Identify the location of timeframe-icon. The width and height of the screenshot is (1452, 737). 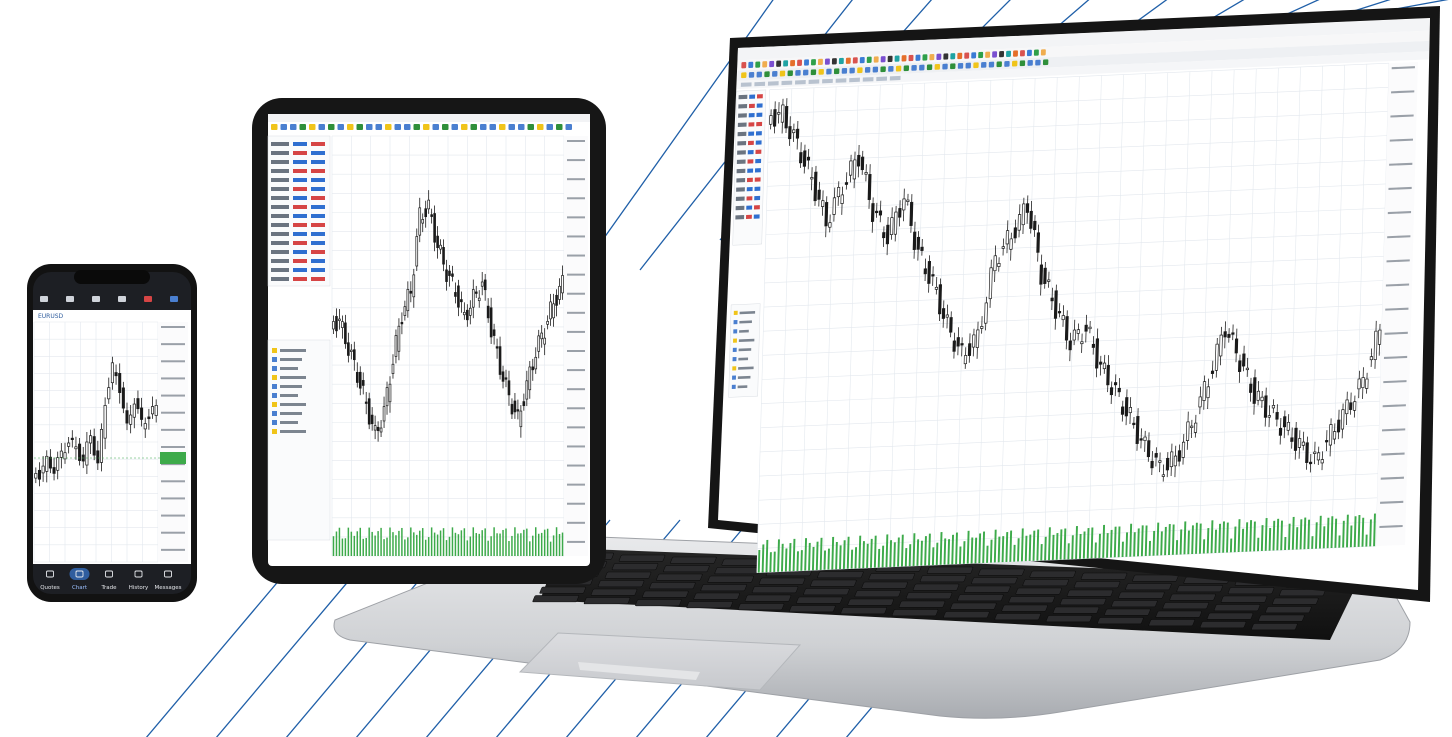
(122, 299).